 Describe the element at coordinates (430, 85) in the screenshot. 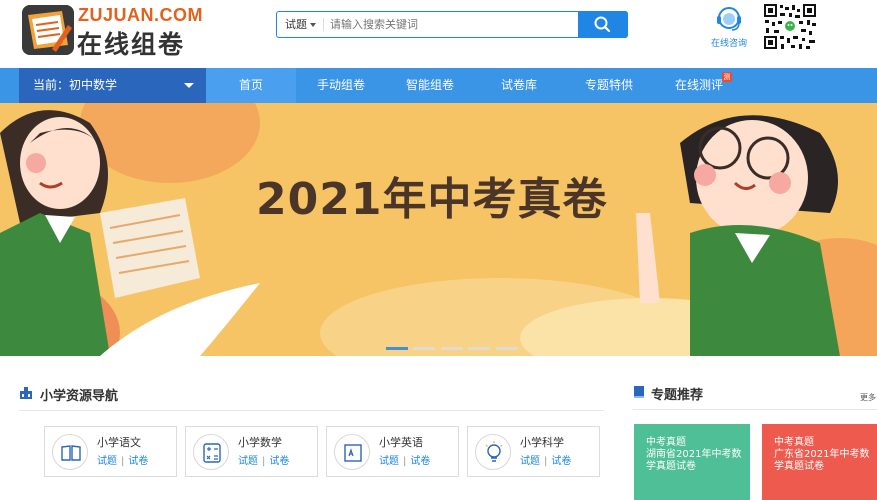

I see `nav-item-smart-paper: 智能组卷` at that location.